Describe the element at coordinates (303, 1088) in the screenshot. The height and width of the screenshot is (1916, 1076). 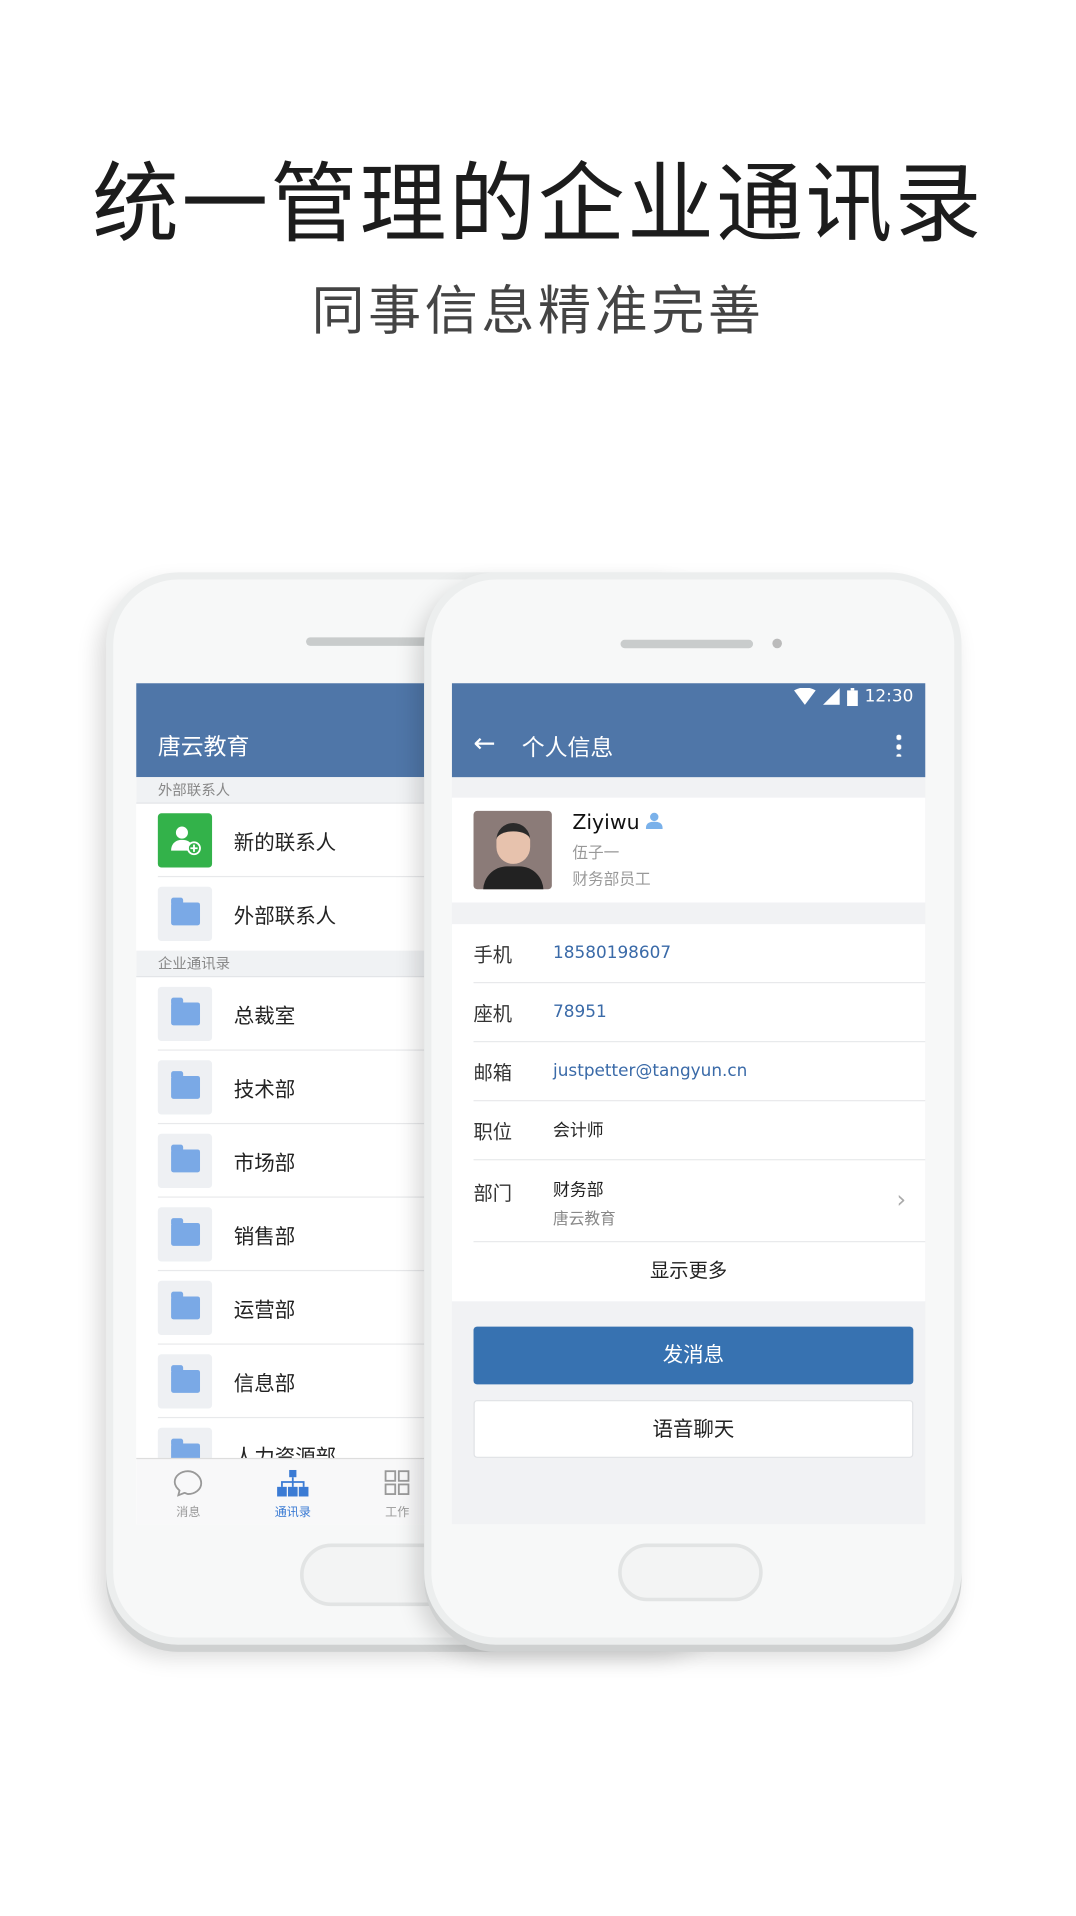
I see `list-item-department: 技术部` at that location.